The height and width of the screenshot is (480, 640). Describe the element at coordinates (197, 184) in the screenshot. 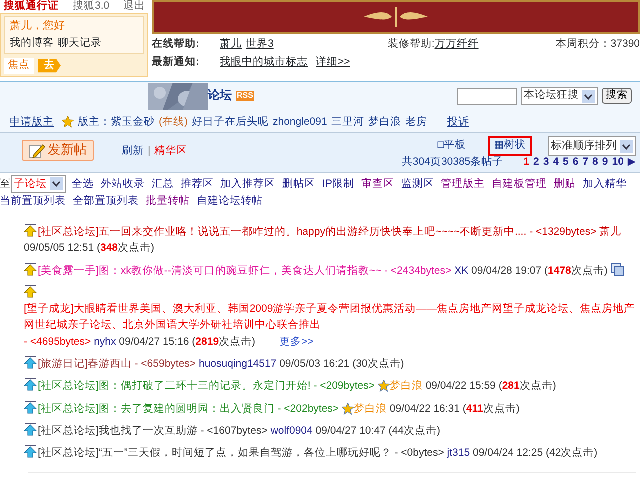

I see `admin-link: 推荐区` at that location.